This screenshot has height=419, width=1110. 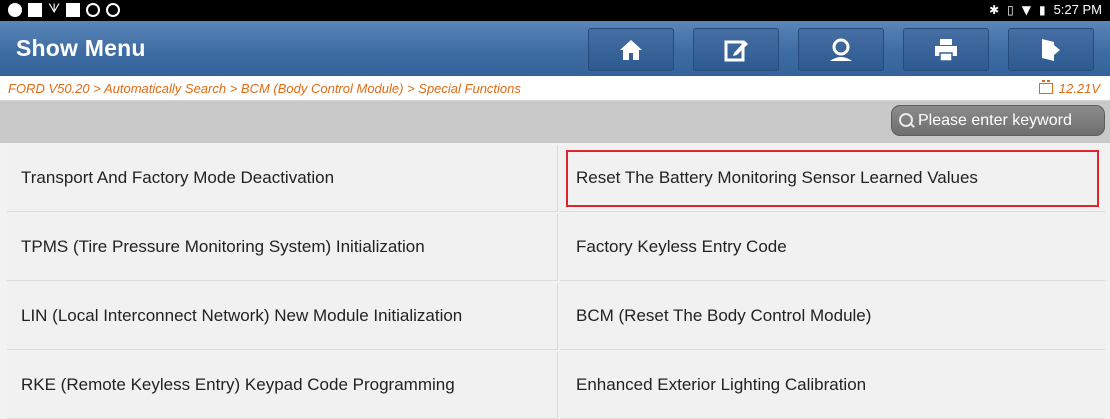 I want to click on record-icon, so click(x=93, y=10).